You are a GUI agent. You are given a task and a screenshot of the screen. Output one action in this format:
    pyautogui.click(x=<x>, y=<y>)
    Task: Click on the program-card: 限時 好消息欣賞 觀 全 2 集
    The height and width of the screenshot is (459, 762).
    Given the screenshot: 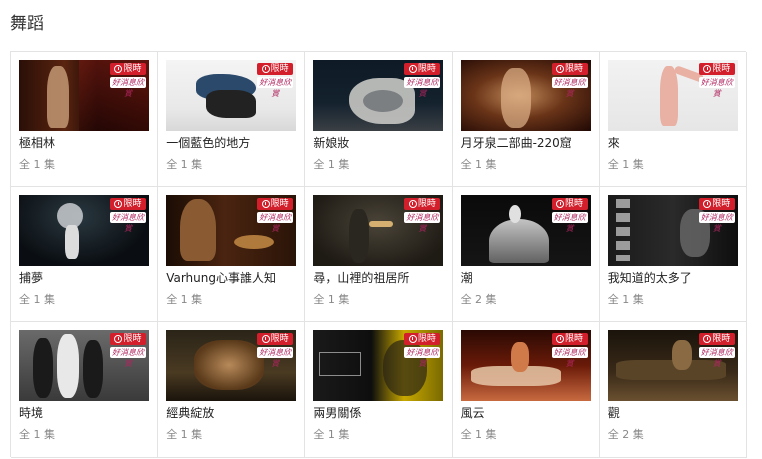 What is the action you would take?
    pyautogui.click(x=673, y=390)
    